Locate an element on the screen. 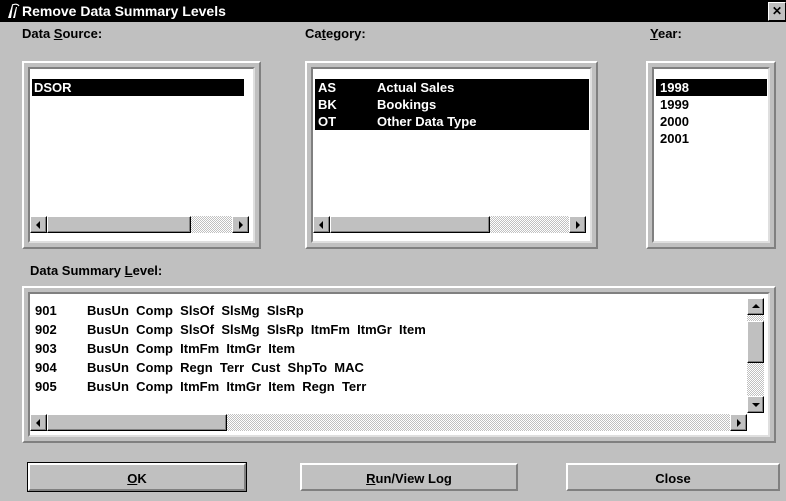 This screenshot has width=786, height=501. run-view-log-button: Run/View Log is located at coordinates (409, 477).